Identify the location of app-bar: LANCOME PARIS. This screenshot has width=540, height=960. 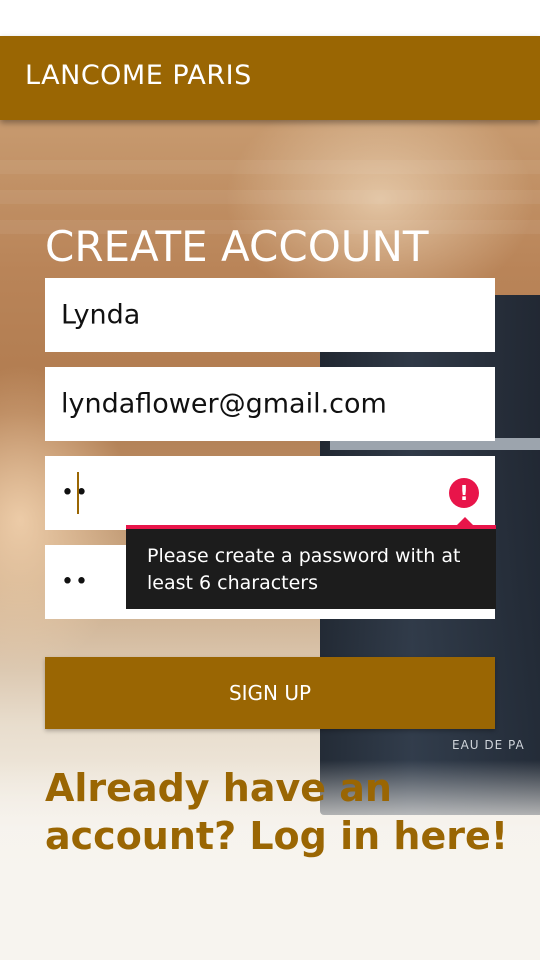
(270, 78).